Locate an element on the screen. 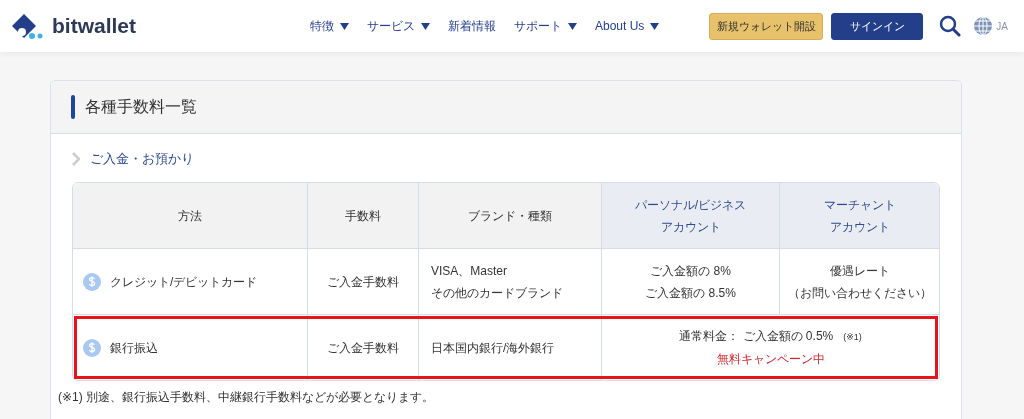 Image resolution: width=1024 pixels, height=419 pixels. table-cell: VISA、Master その他のカードブランド is located at coordinates (510, 282).